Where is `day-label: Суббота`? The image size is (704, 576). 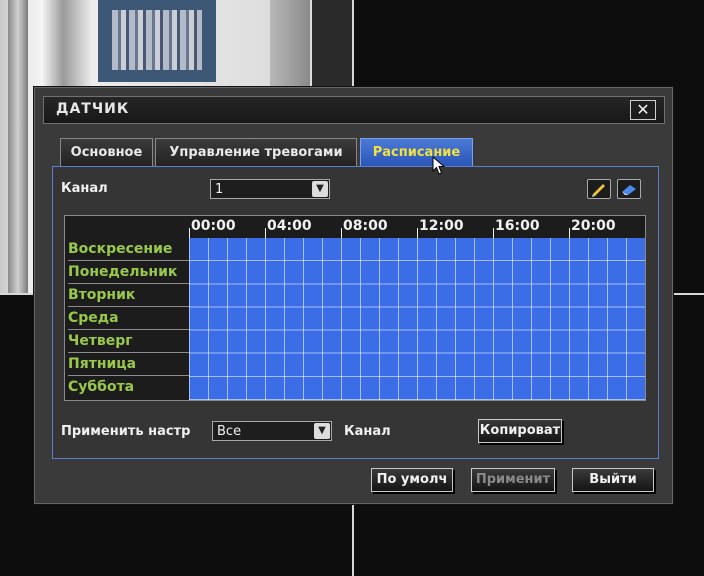
day-label: Суббота is located at coordinates (101, 387).